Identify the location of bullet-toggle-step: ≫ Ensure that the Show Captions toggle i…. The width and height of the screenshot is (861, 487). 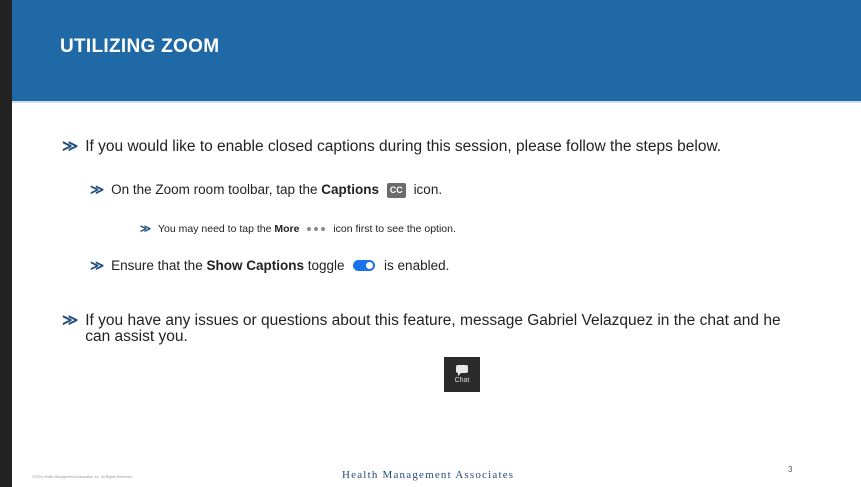
(269, 266).